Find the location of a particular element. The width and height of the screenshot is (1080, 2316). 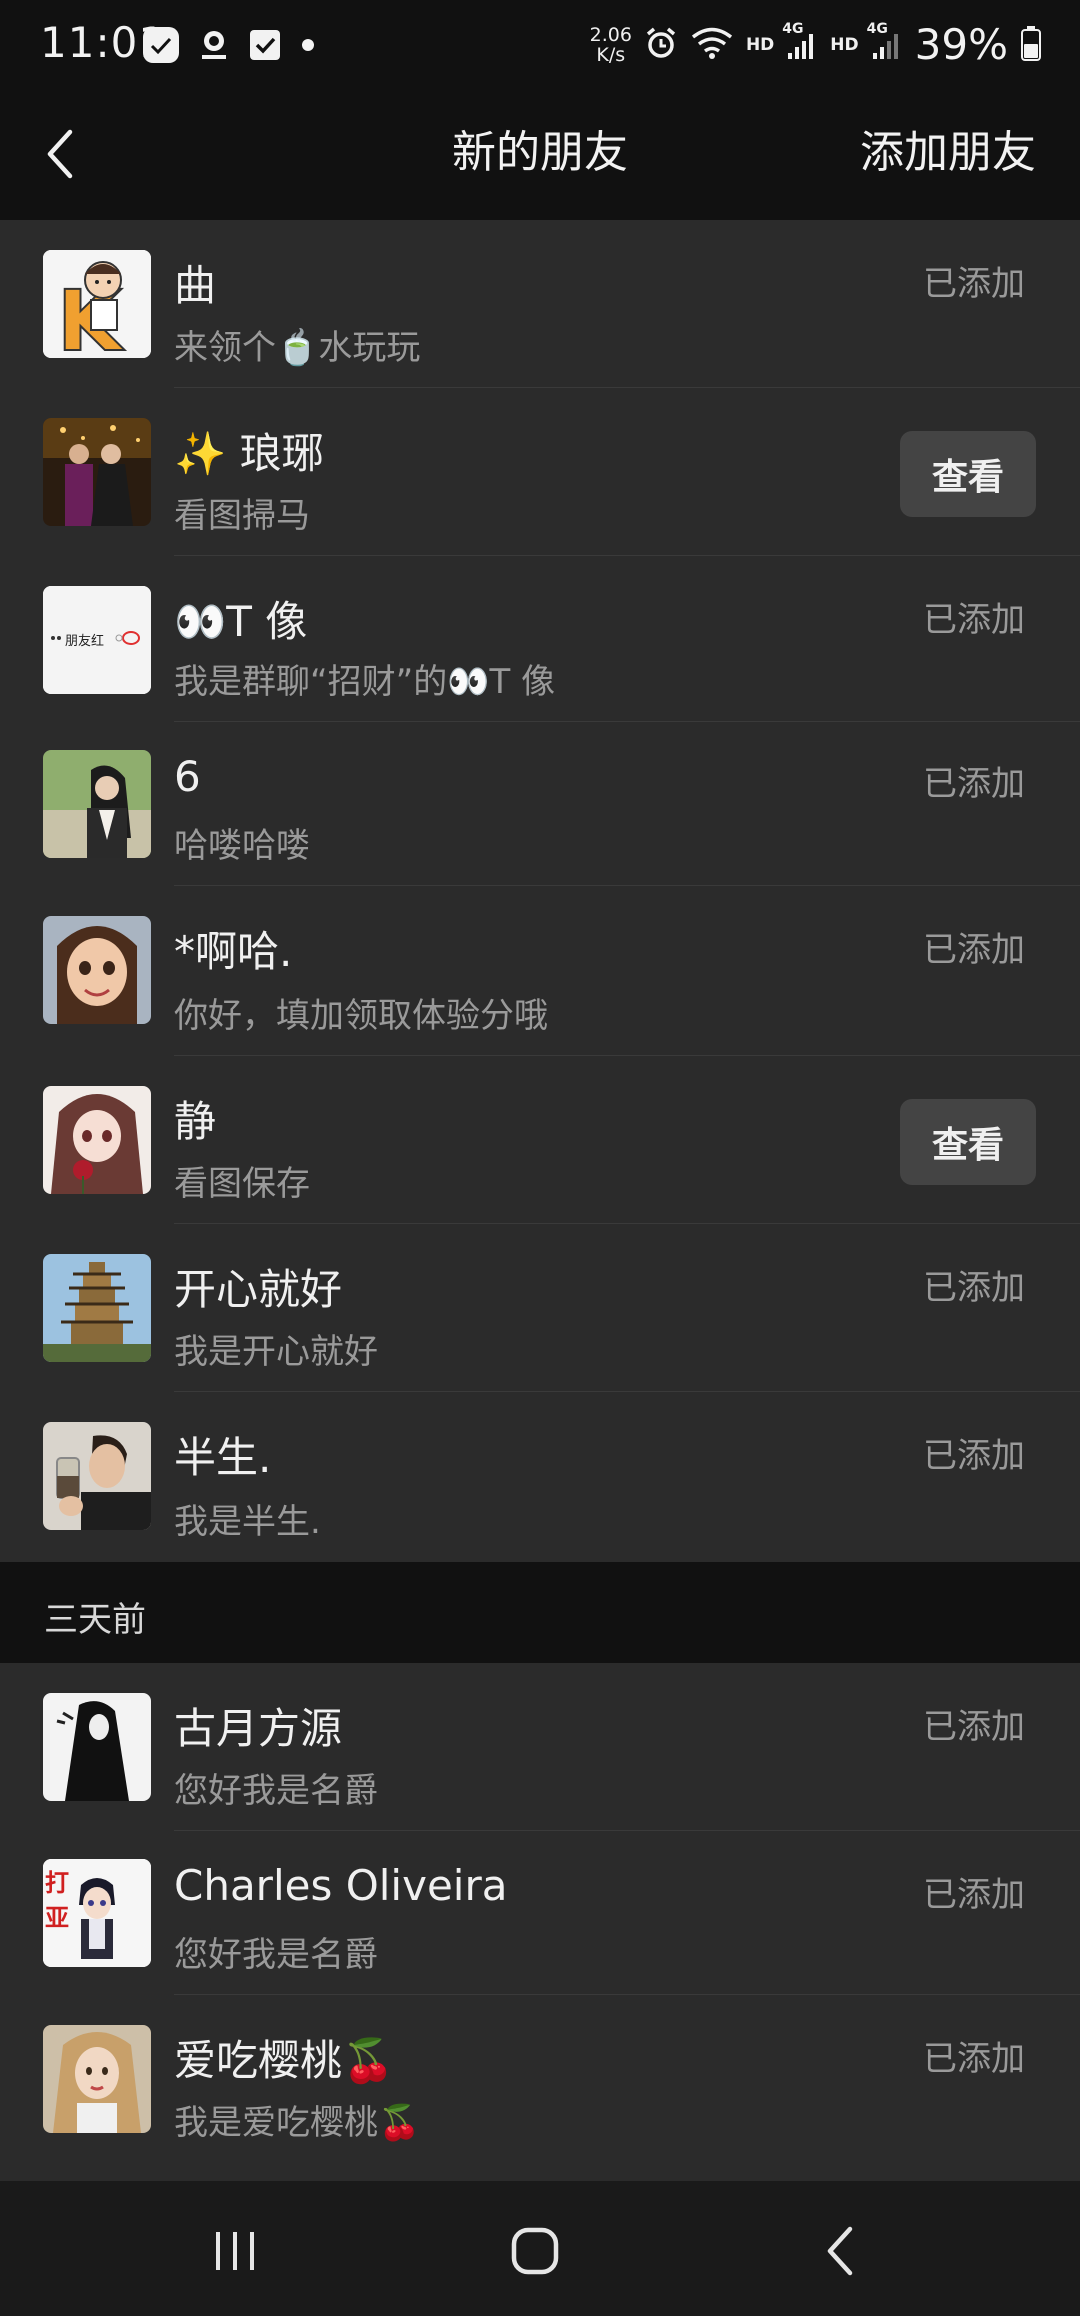

friend-message: 你好，填加领取体验分哦 is located at coordinates (361, 1016).